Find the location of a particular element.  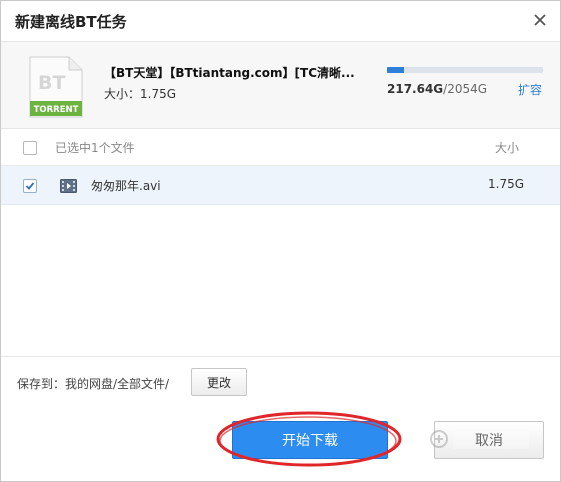

storage-quota-text: 217.64G/2054G is located at coordinates (437, 89).